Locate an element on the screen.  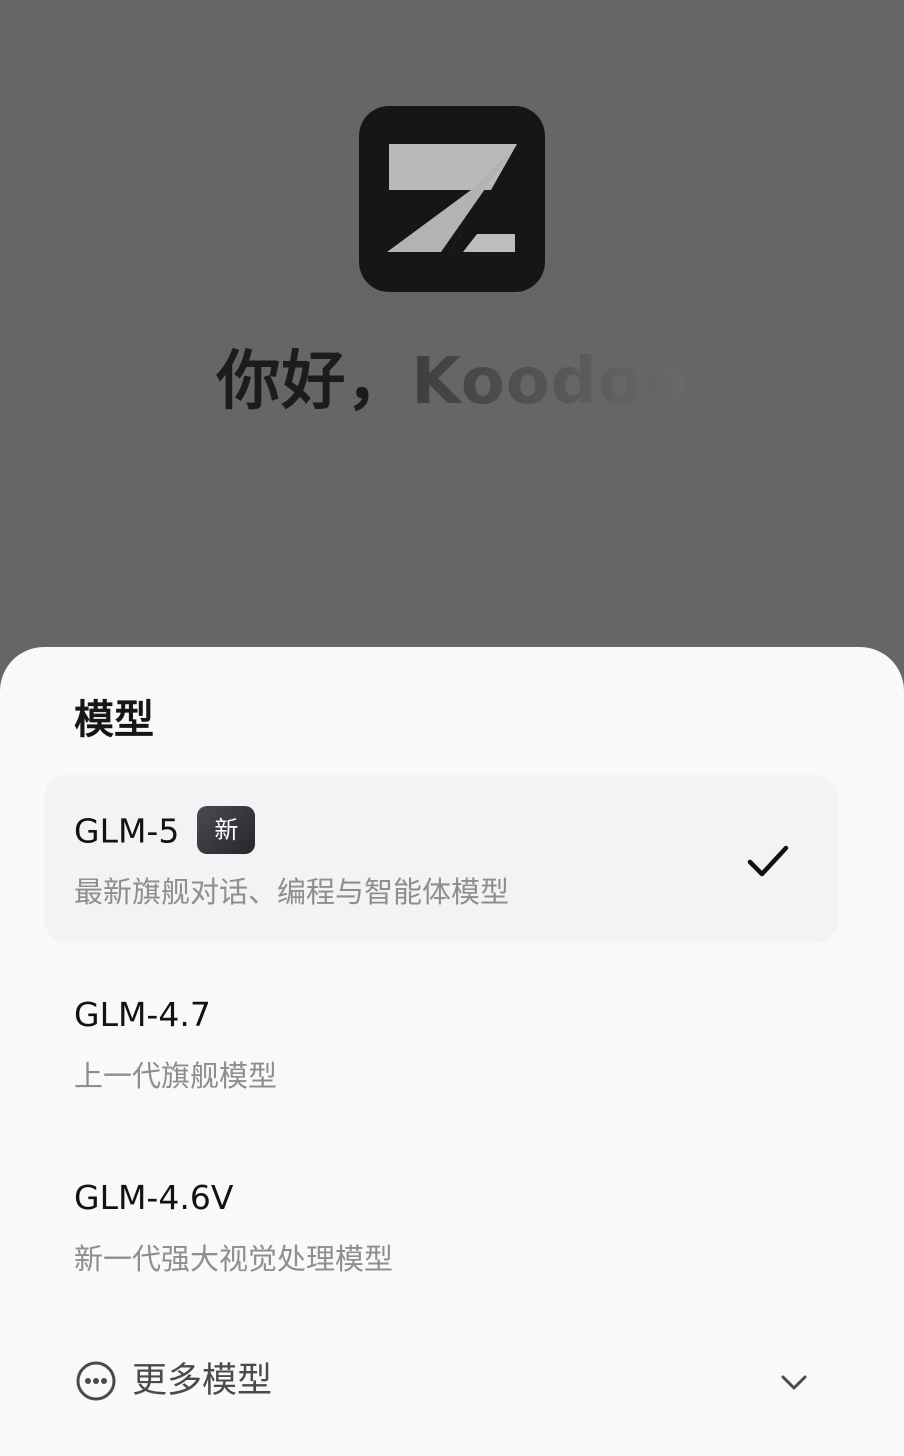
model-description: 上一代旗舰模型 is located at coordinates (176, 1076).